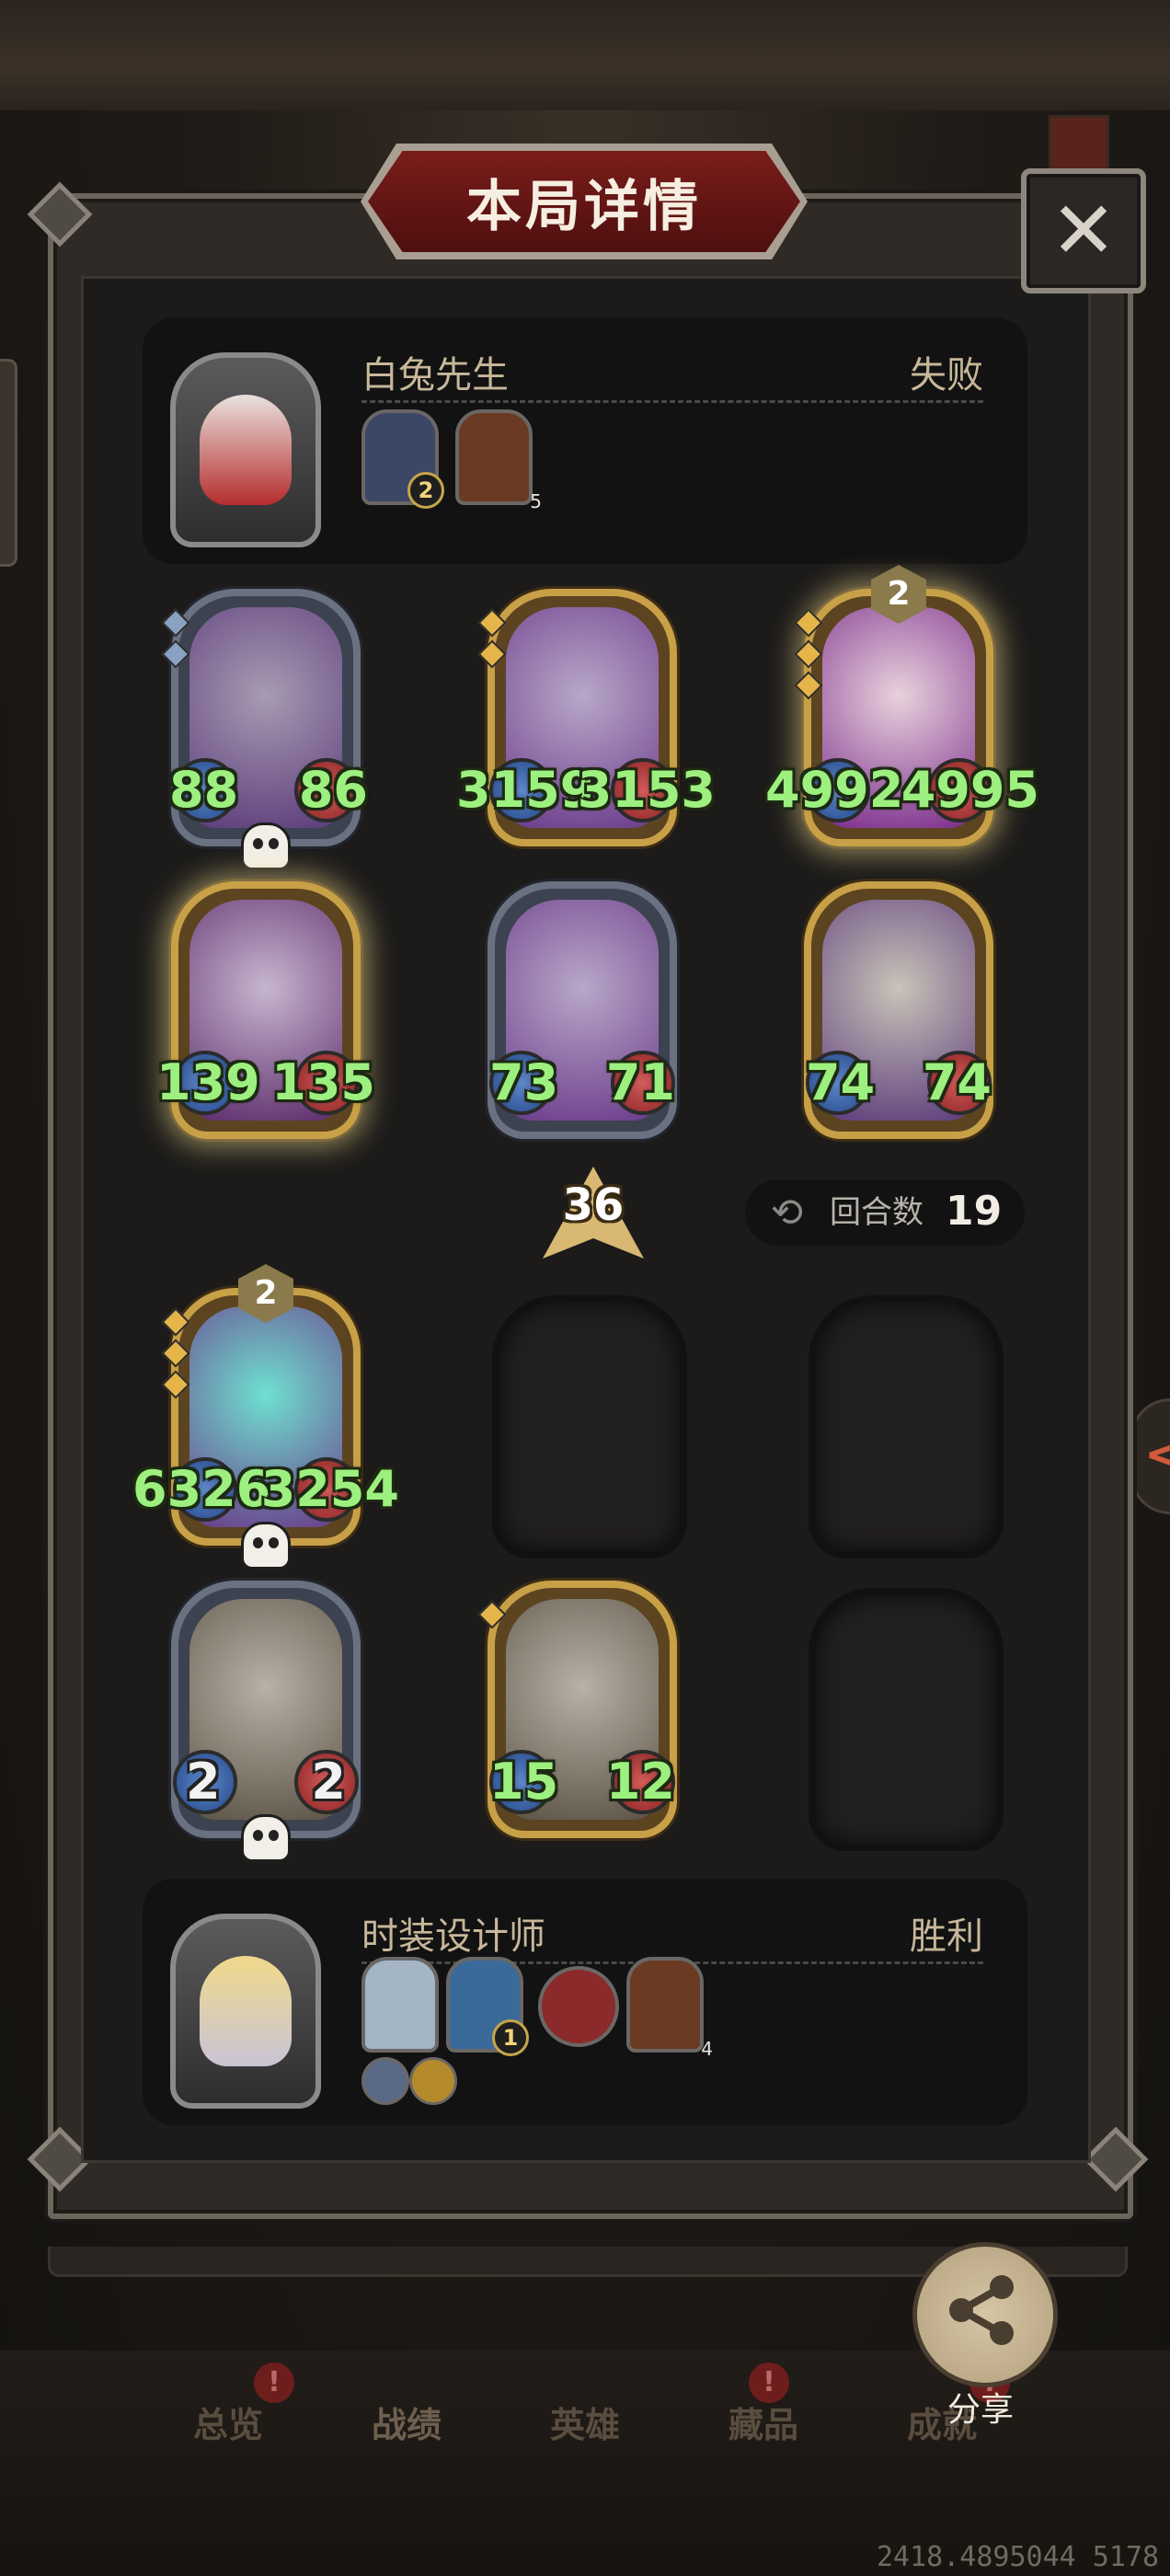 This screenshot has width=1170, height=2576. What do you see at coordinates (385, 2081) in the screenshot?
I see `crossed-swords-icon` at bounding box center [385, 2081].